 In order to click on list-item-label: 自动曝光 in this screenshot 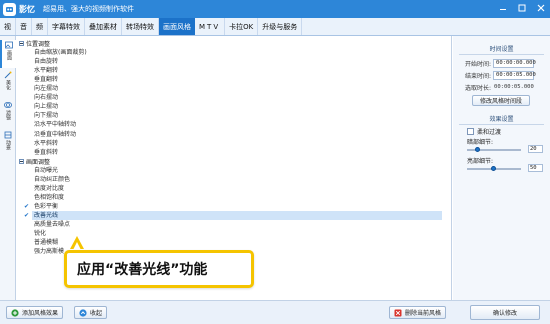, I will do `click(46, 170)`.